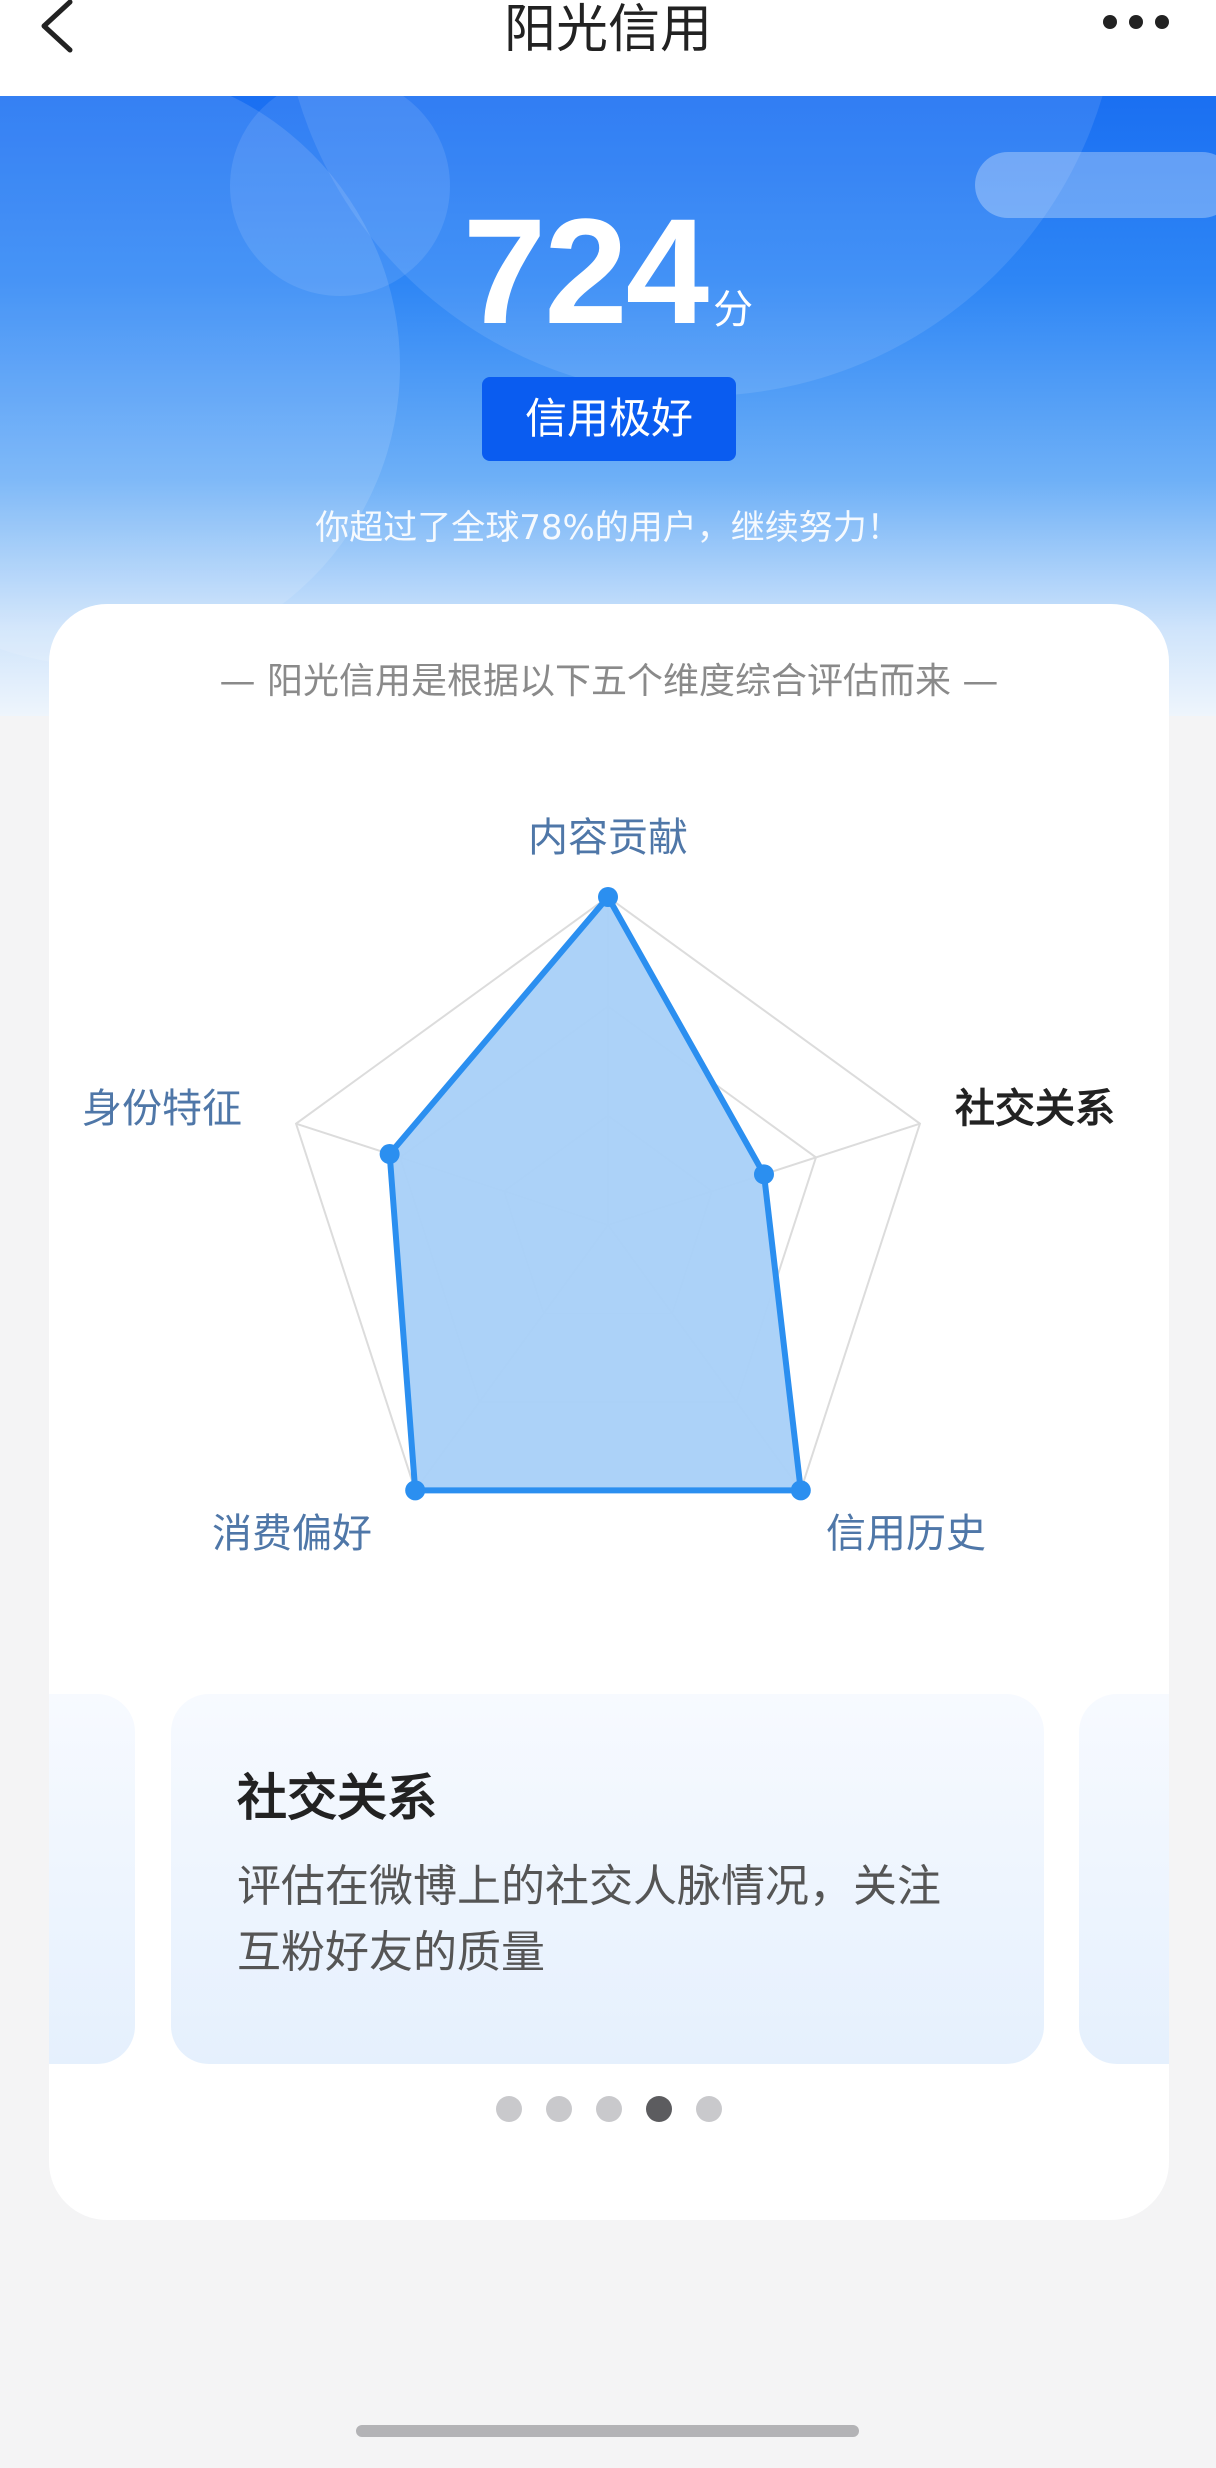  I want to click on radar-label-content: 内容贡献, so click(608, 834).